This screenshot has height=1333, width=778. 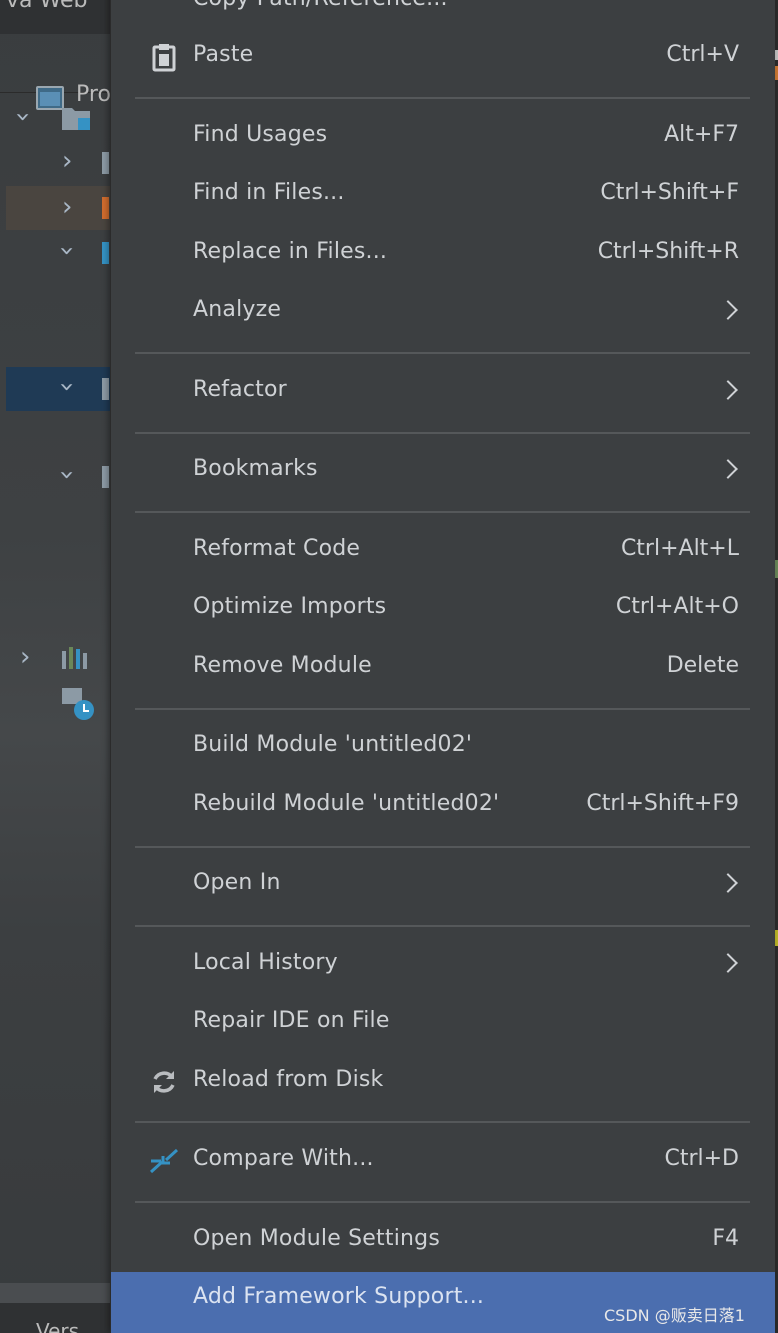 What do you see at coordinates (662, 803) in the screenshot?
I see `menu-item-shortcut: Ctrl+Shift+F9` at bounding box center [662, 803].